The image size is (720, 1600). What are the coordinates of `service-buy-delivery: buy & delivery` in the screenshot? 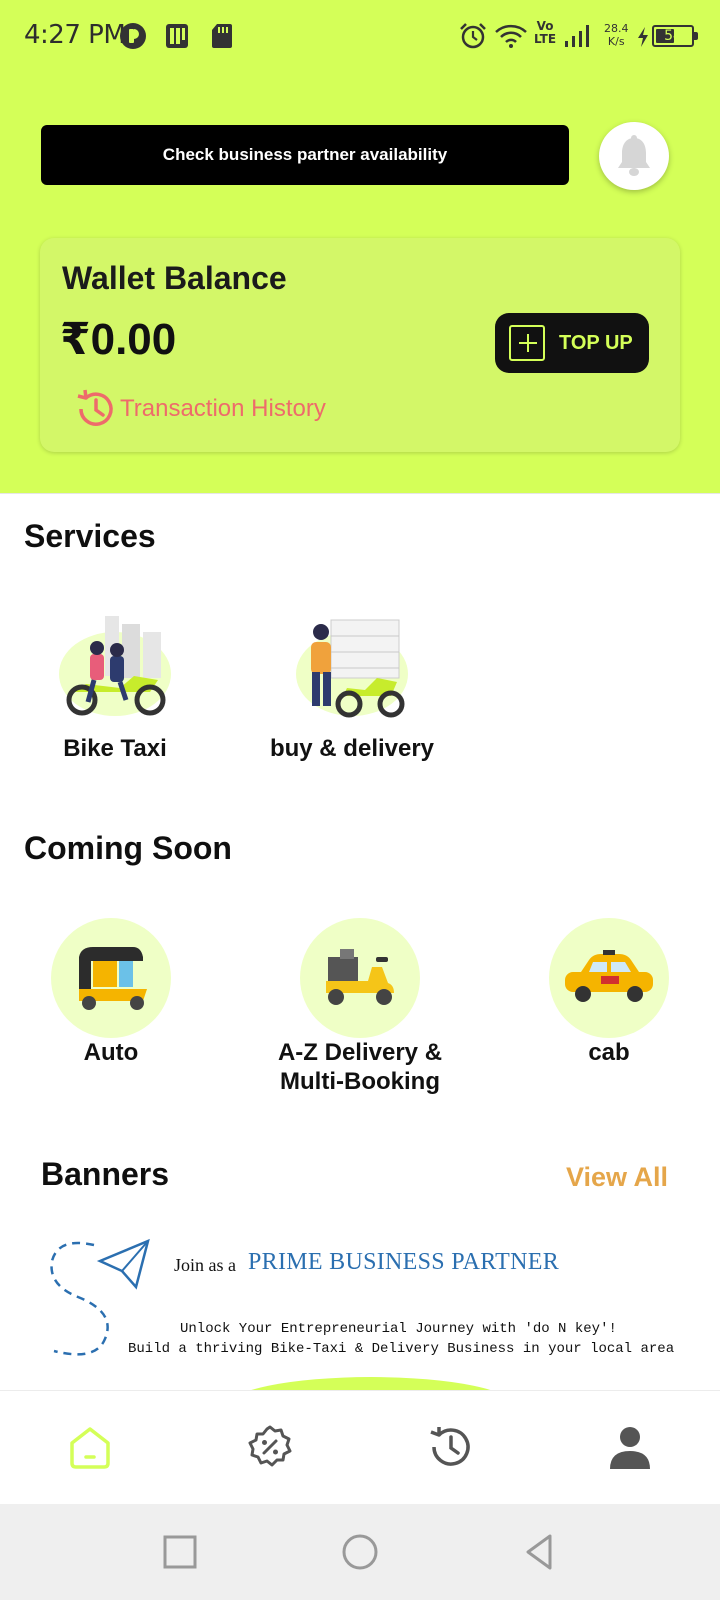 It's located at (352, 686).